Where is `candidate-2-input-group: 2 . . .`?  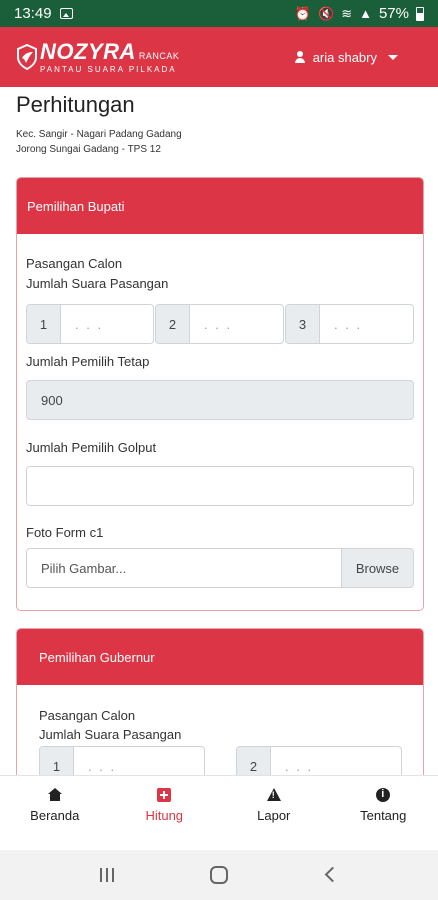 candidate-2-input-group: 2 . . . is located at coordinates (219, 324).